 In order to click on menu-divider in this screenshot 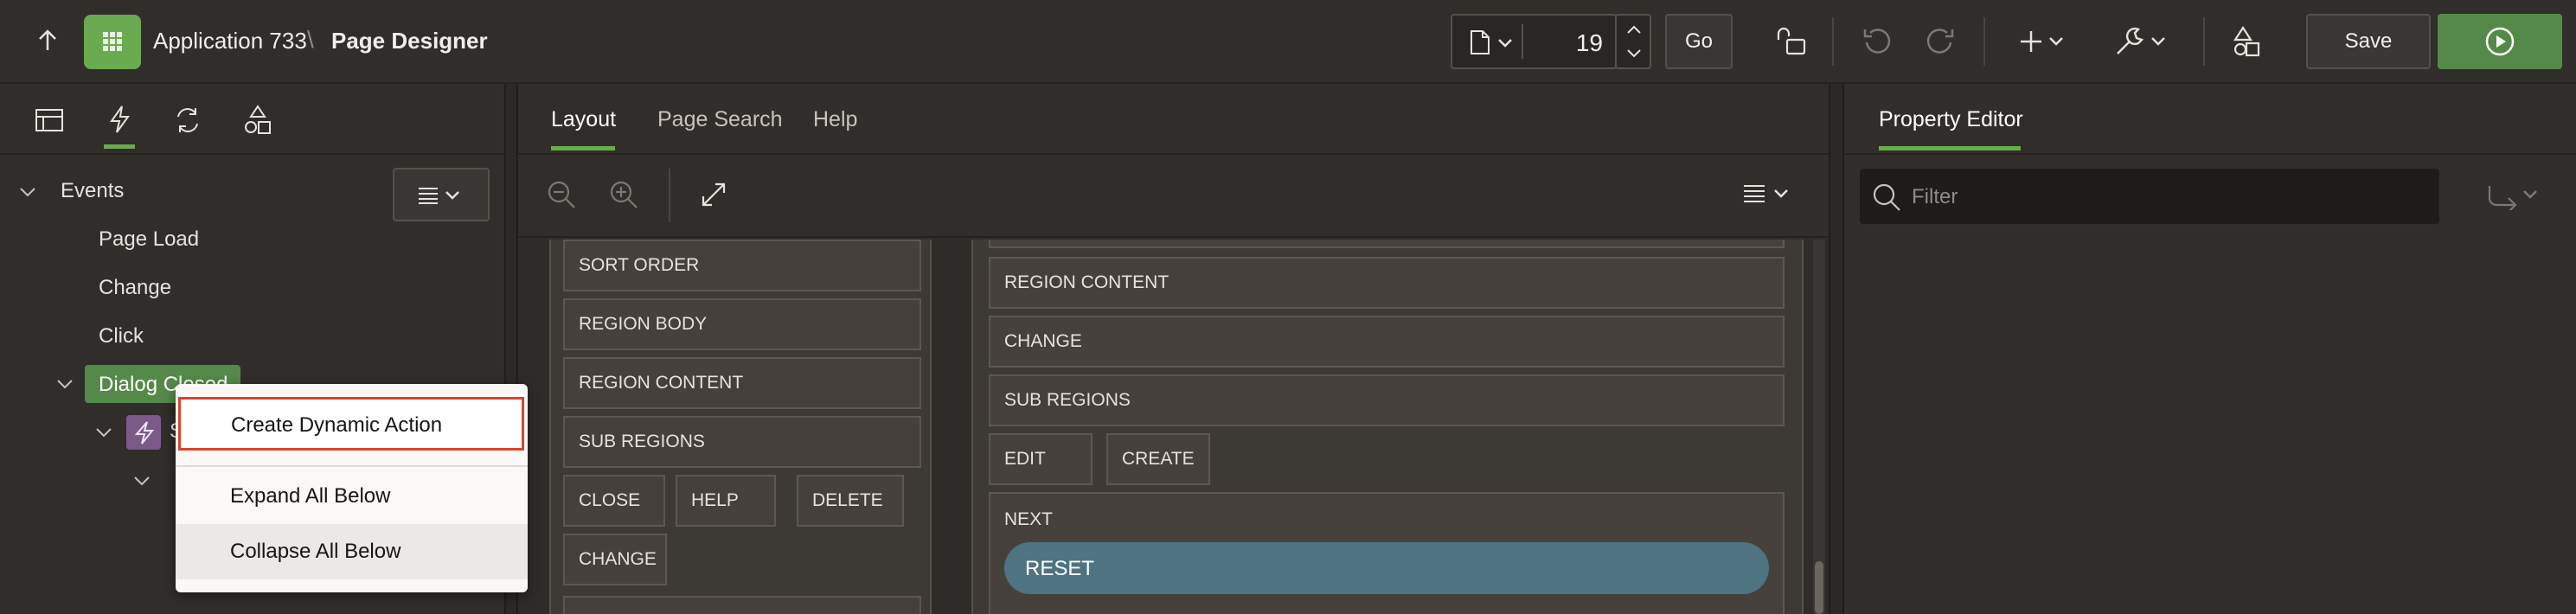, I will do `click(352, 466)`.